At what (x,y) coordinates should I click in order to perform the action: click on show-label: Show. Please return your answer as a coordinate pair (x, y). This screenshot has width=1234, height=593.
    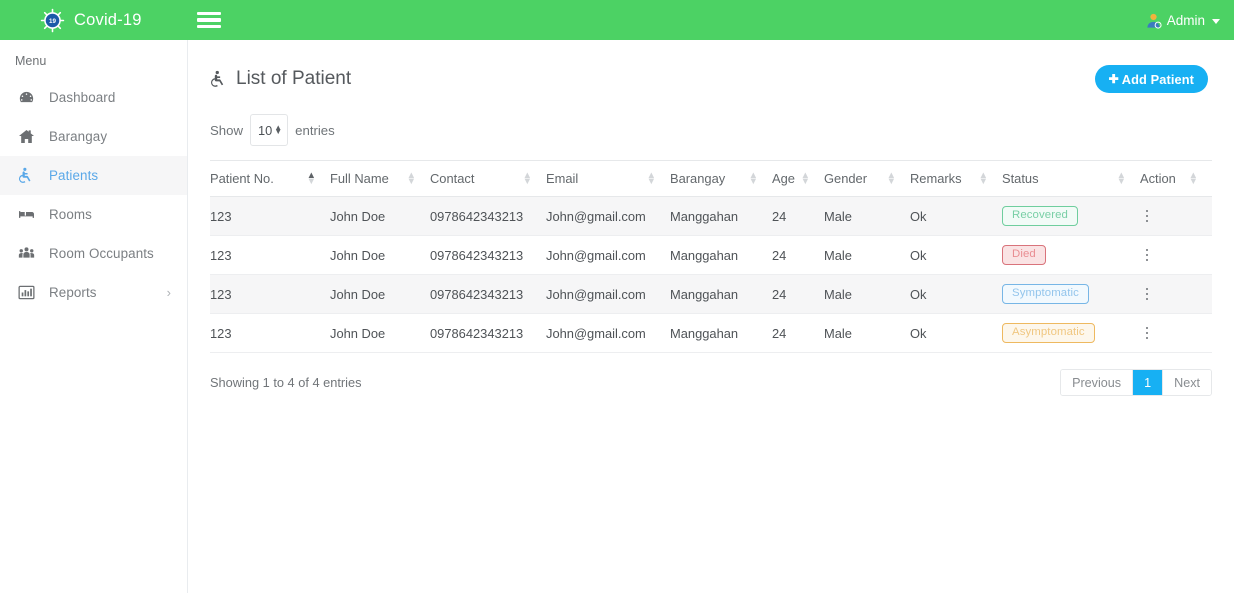
    Looking at the image, I should click on (226, 130).